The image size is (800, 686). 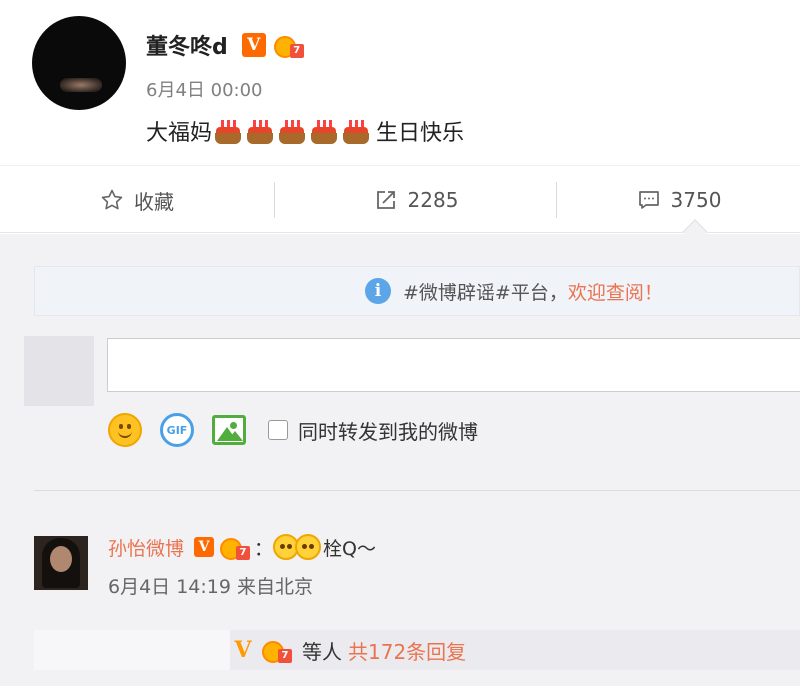 What do you see at coordinates (615, 291) in the screenshot?
I see `notice-link: 欢迎查阅！` at bounding box center [615, 291].